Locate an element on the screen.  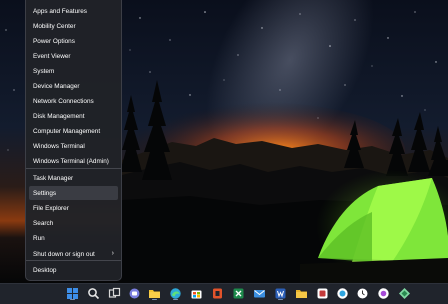
edge-icon is located at coordinates (175, 293).